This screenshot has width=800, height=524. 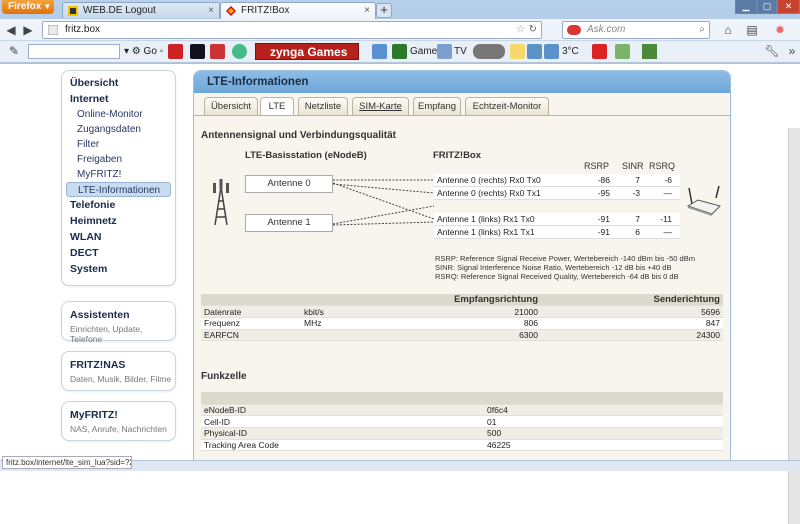 I want to click on back-icon: ◀, so click(x=11, y=30).